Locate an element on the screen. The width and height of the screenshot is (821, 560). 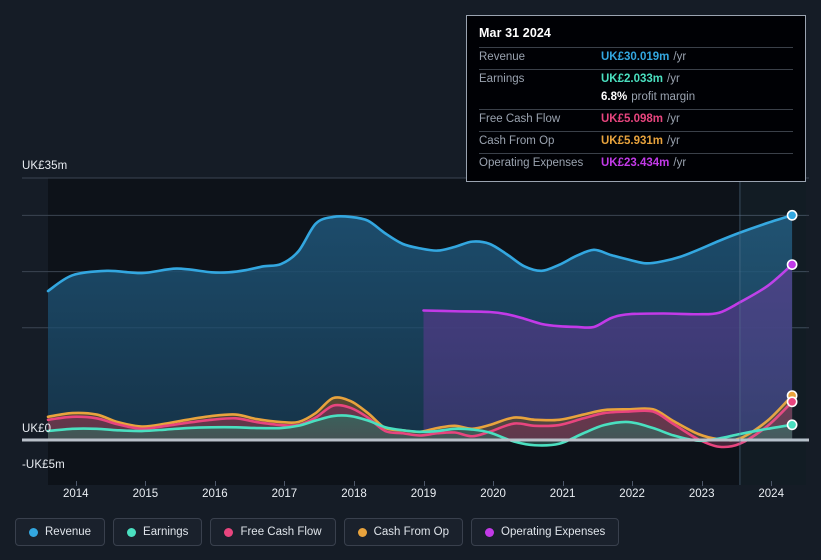
tooltip-row-value: UK£30.019m is located at coordinates (635, 57).